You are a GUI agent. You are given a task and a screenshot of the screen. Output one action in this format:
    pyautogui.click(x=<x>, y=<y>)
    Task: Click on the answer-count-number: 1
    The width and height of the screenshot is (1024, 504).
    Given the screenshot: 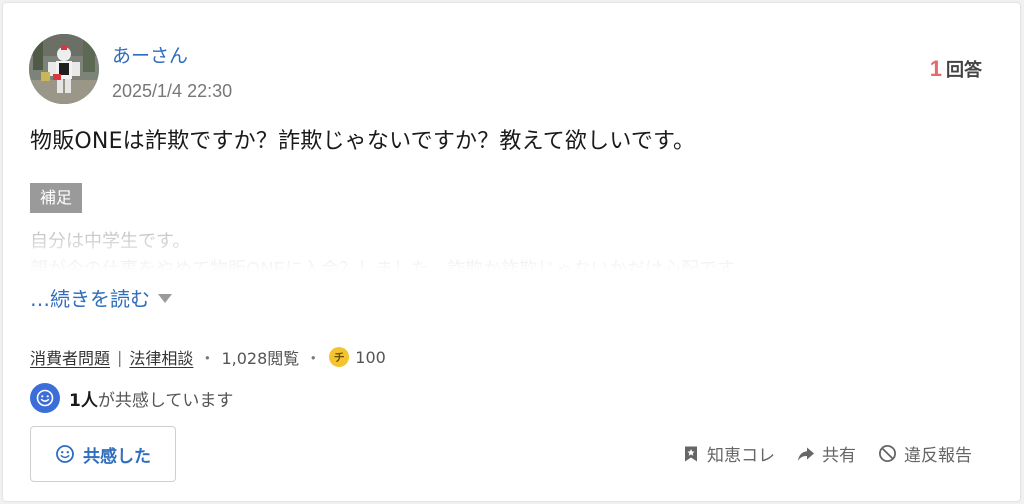 What is the action you would take?
    pyautogui.click(x=935, y=68)
    